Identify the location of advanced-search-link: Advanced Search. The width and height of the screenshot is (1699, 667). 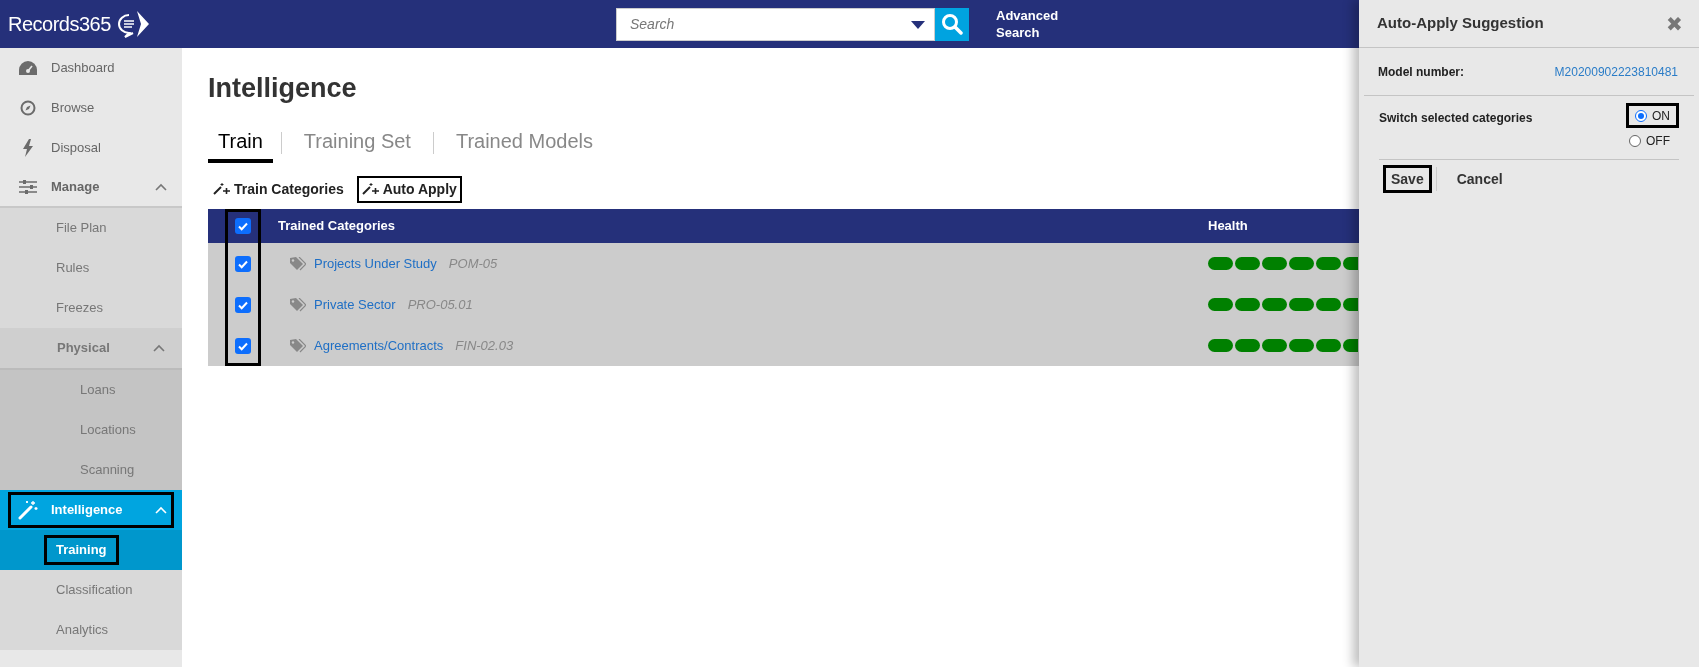
(1031, 24).